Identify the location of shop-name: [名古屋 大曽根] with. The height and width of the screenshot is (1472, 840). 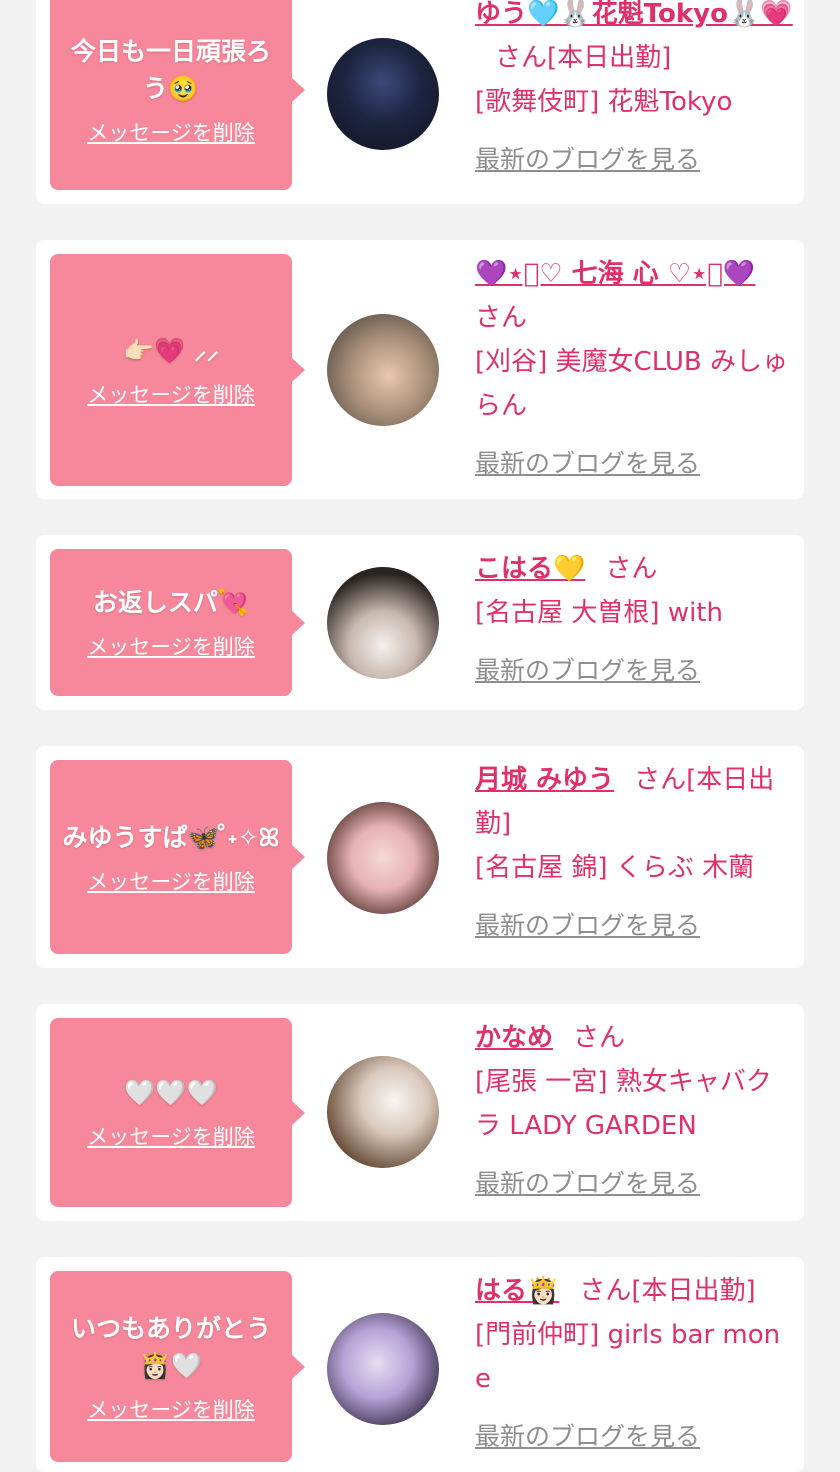
(599, 613).